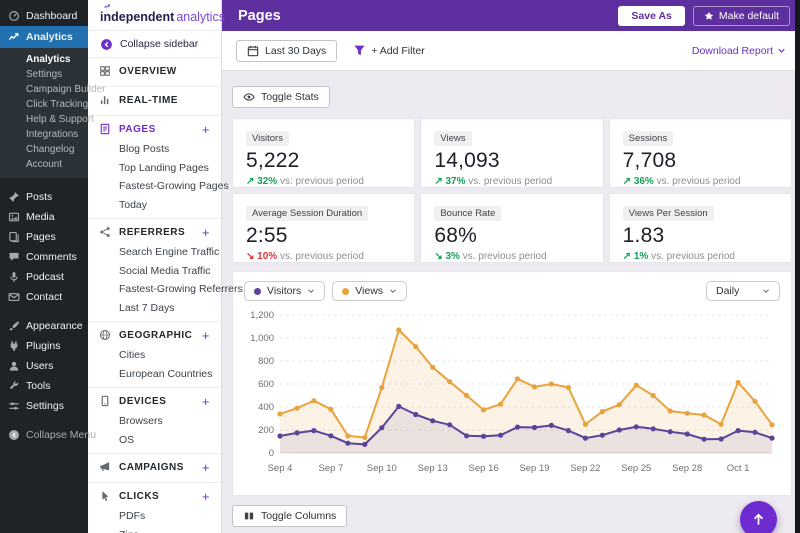 Image resolution: width=800 pixels, height=533 pixels. I want to click on ia-section: OVERVIEW, so click(154, 72).